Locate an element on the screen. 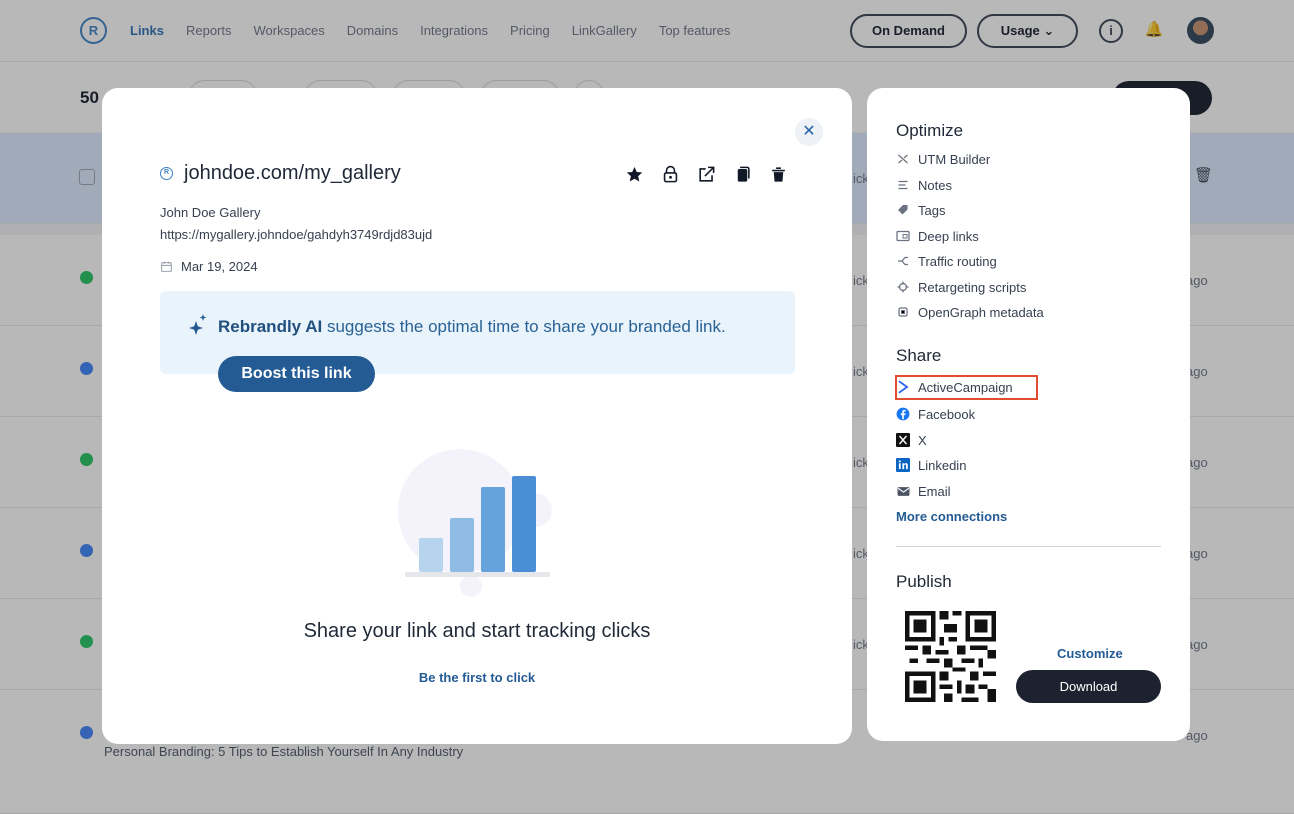 The image size is (1294, 814). star-icon is located at coordinates (634, 174).